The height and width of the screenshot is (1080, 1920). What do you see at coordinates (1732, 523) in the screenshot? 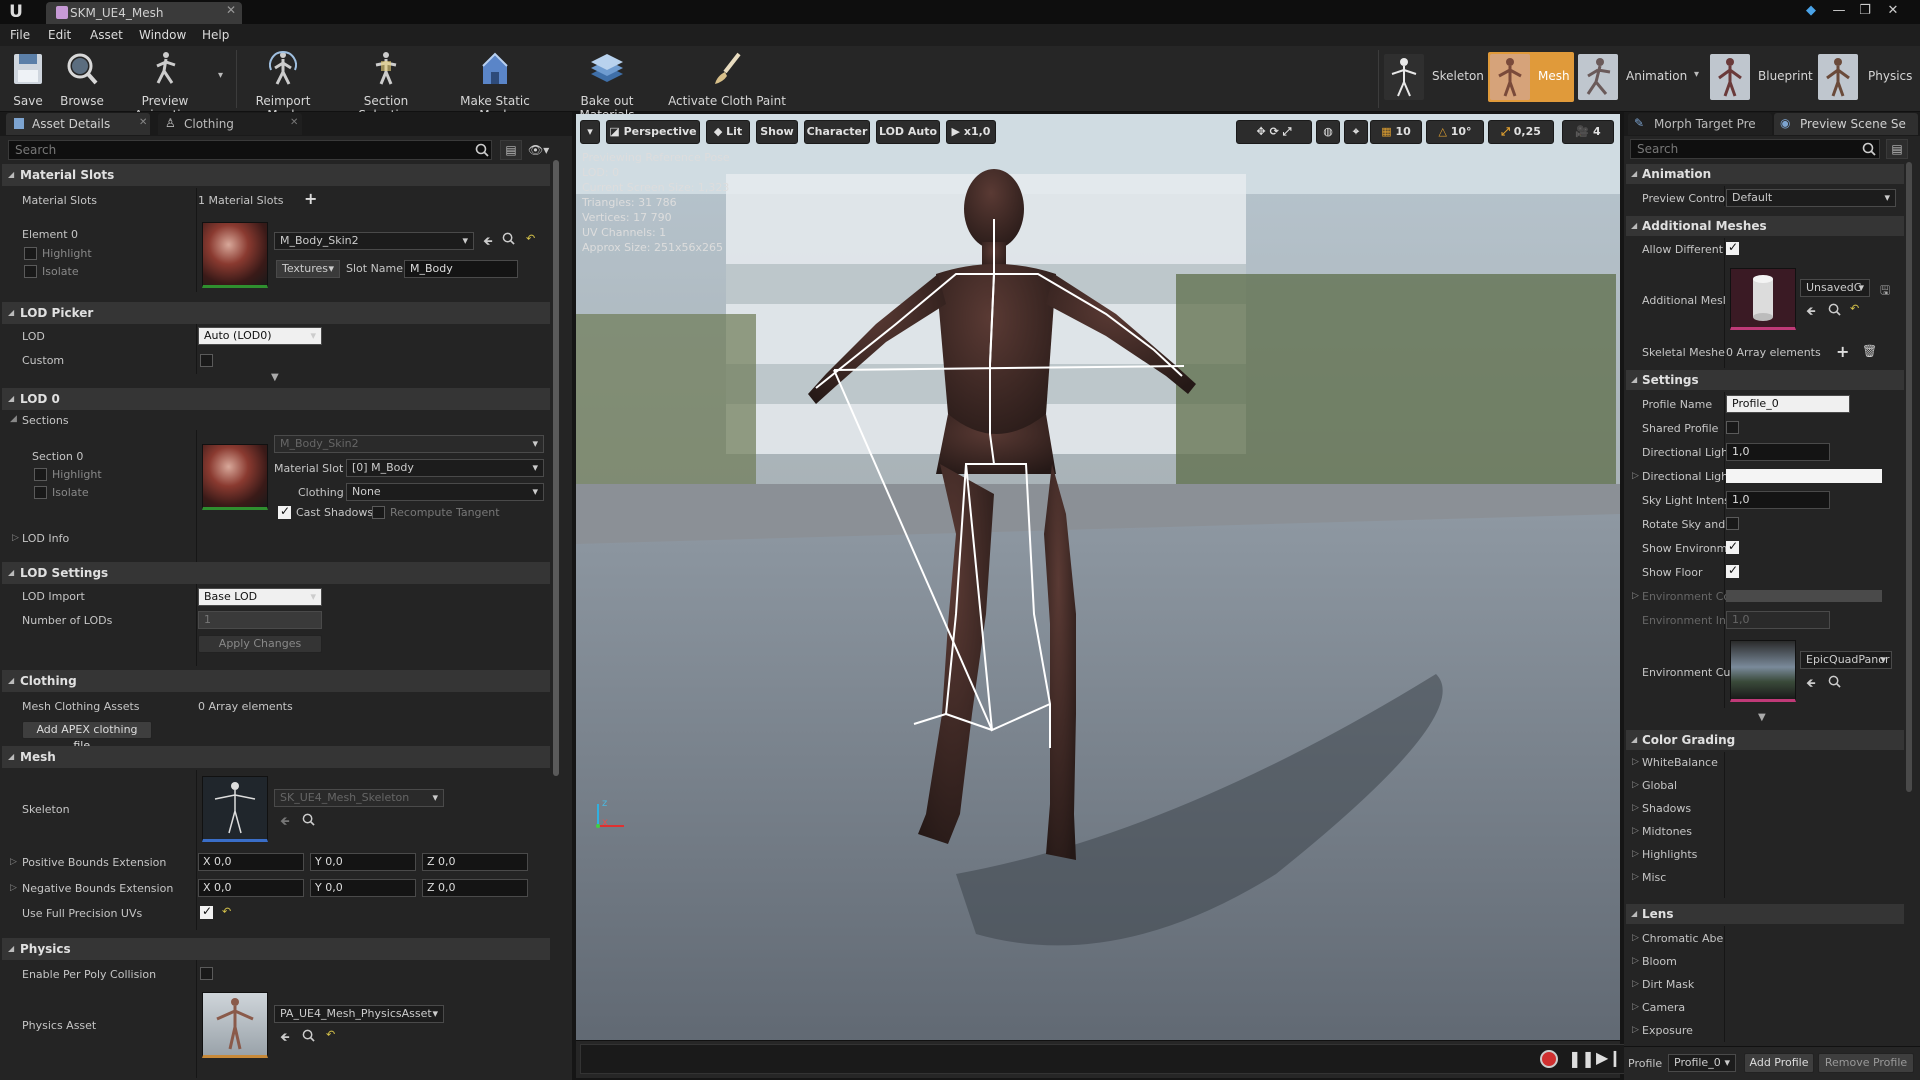
I see `rotate-sky-checkbox` at bounding box center [1732, 523].